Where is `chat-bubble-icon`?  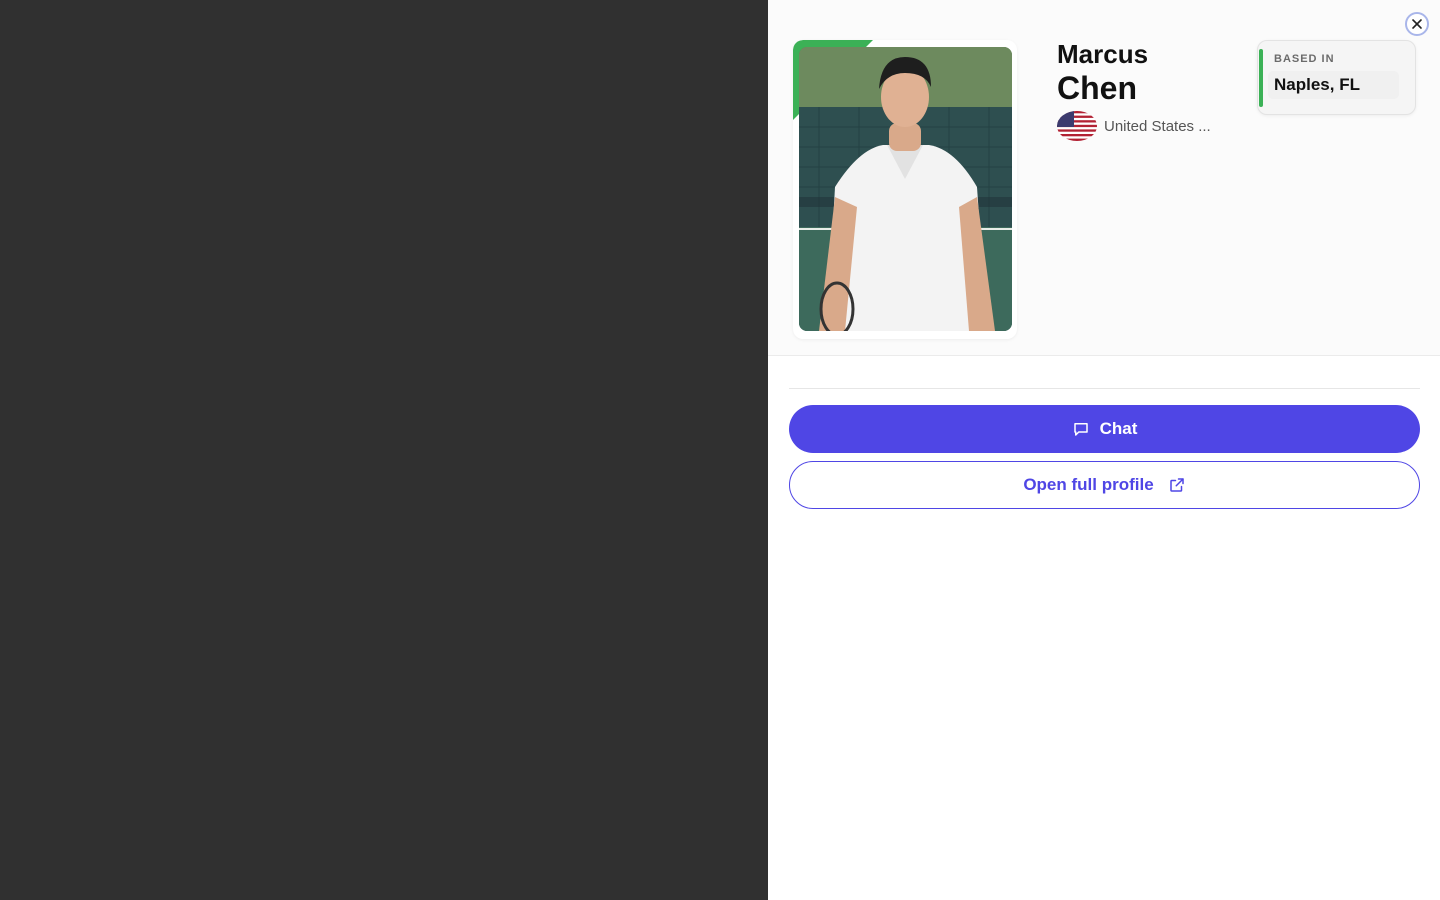 chat-bubble-icon is located at coordinates (1080, 429).